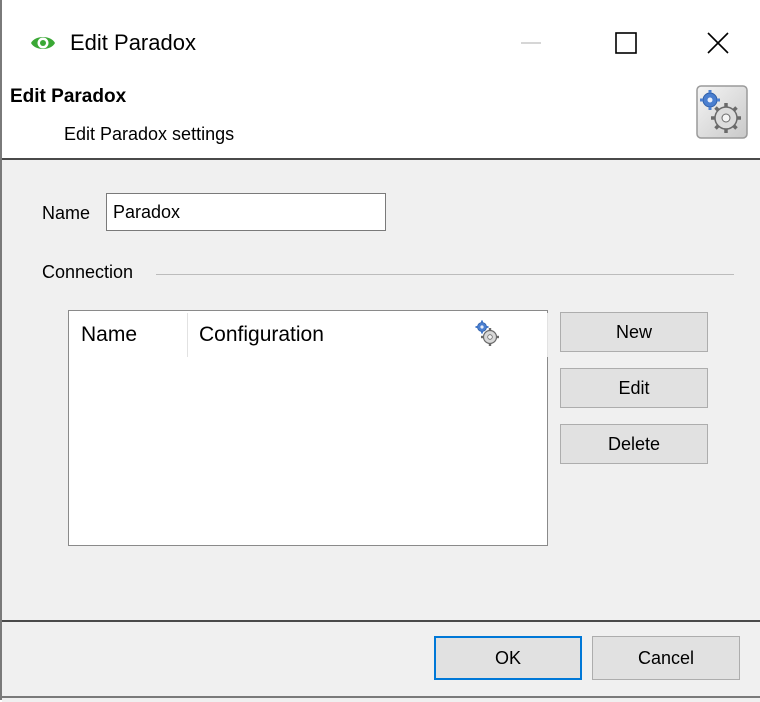 The image size is (760, 702). I want to click on minimize-icon, so click(531, 43).